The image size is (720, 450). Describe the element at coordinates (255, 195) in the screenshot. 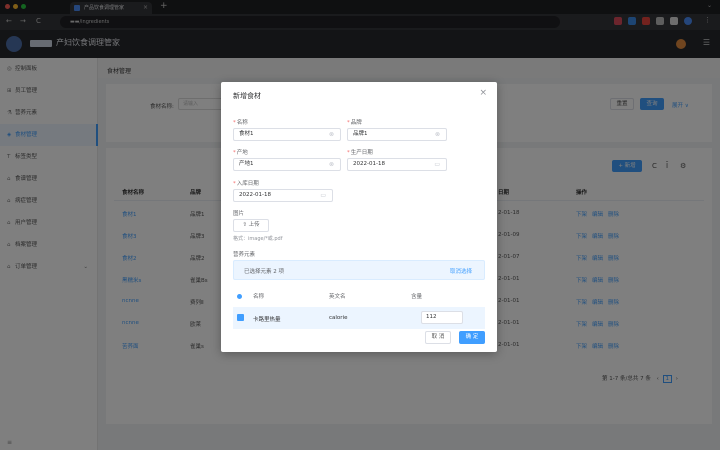

I see `storage-date-value: 2022-01-18` at that location.